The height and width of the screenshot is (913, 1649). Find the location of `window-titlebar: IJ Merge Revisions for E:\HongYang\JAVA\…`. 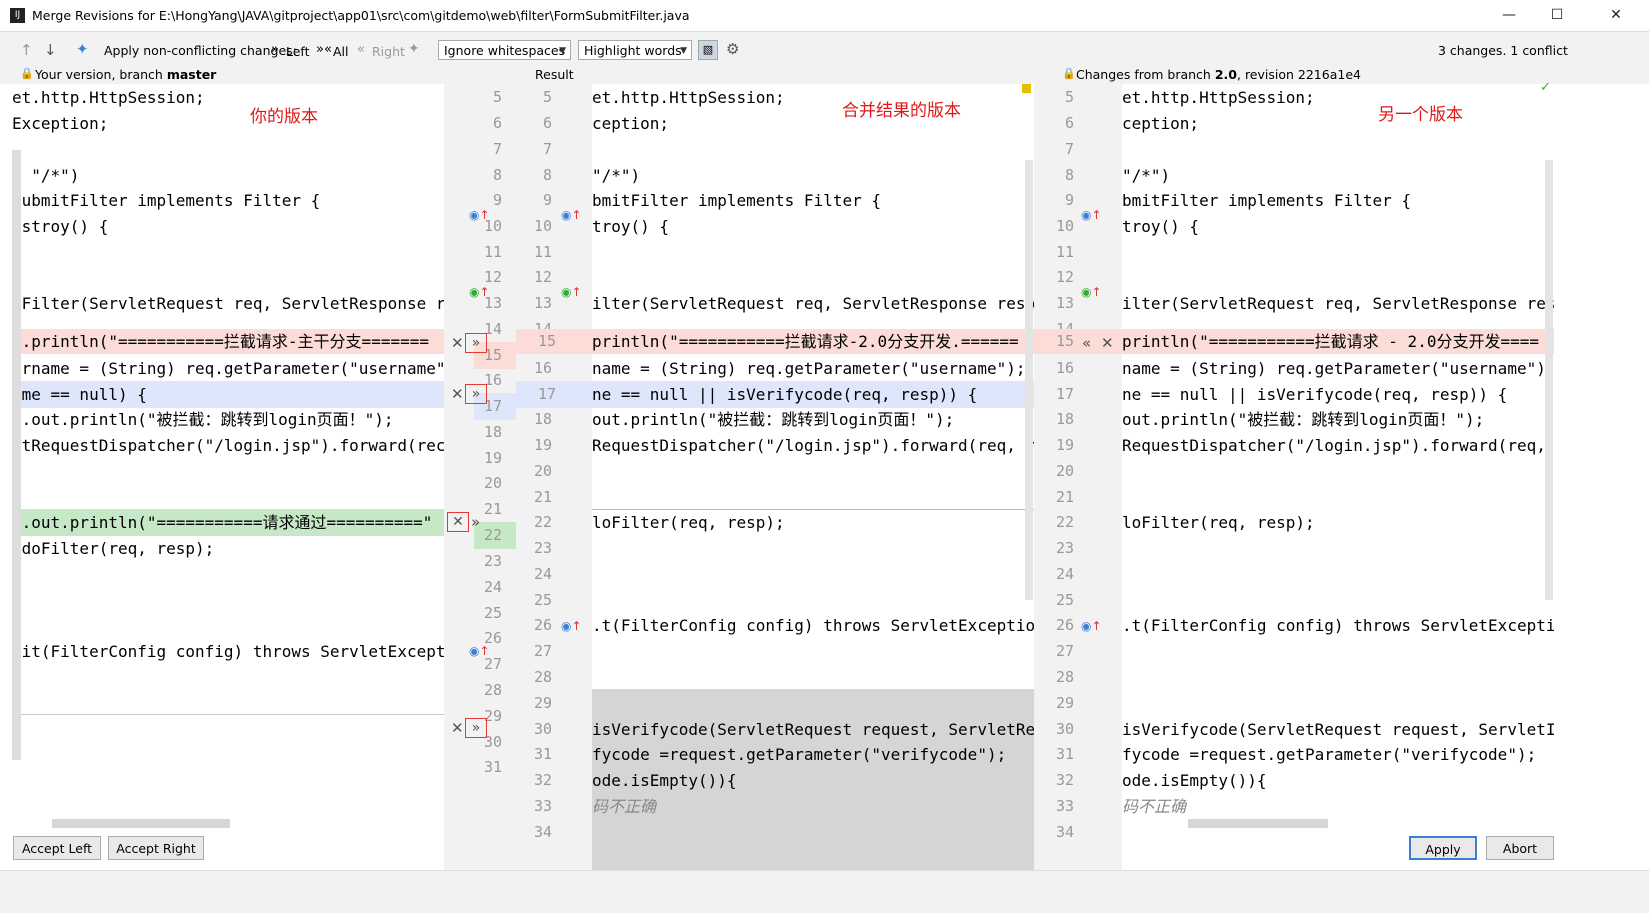

window-titlebar: IJ Merge Revisions for E:\HongYang\JAVA\… is located at coordinates (824, 16).